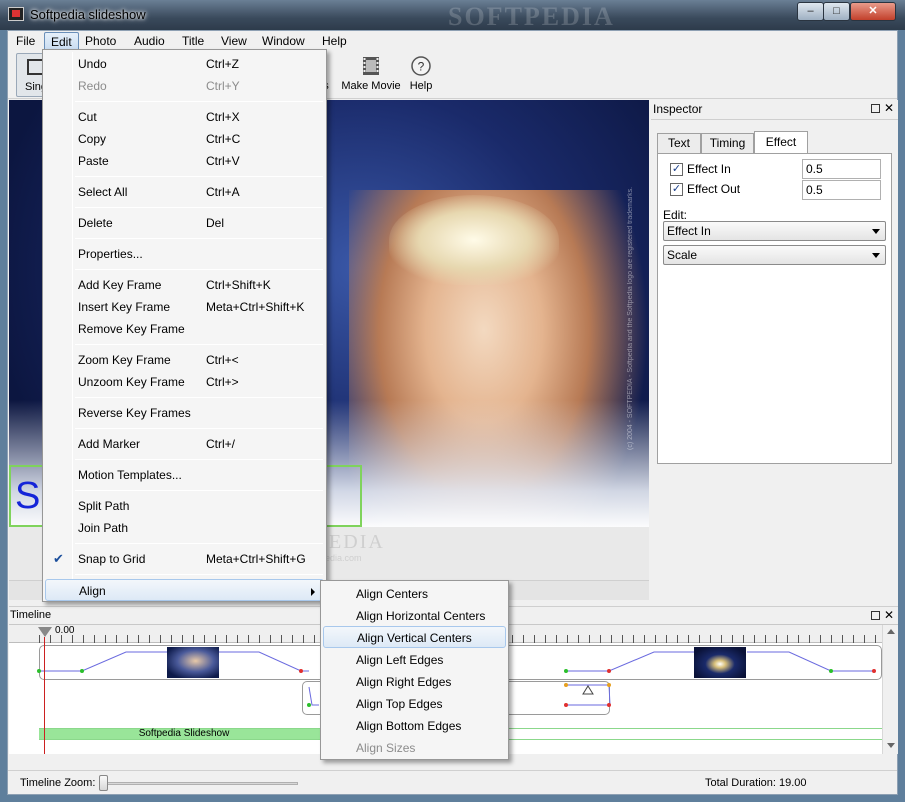  What do you see at coordinates (774, 110) in the screenshot?
I see `inspector-title: Inspector` at bounding box center [774, 110].